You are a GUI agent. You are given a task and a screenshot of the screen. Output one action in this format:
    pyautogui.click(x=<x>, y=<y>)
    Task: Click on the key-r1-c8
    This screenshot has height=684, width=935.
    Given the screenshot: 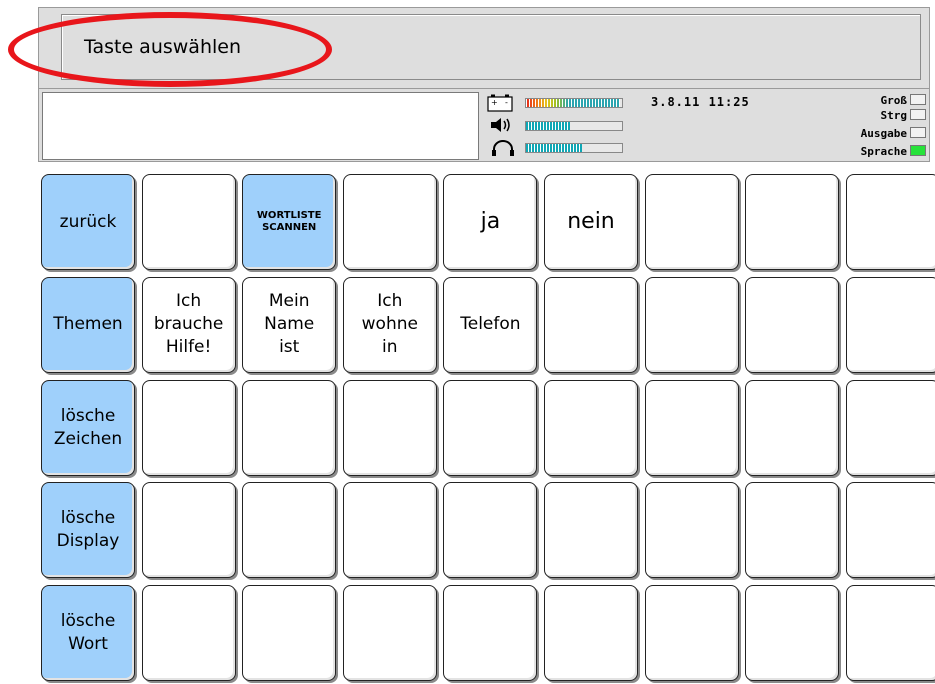 What is the action you would take?
    pyautogui.click(x=792, y=222)
    